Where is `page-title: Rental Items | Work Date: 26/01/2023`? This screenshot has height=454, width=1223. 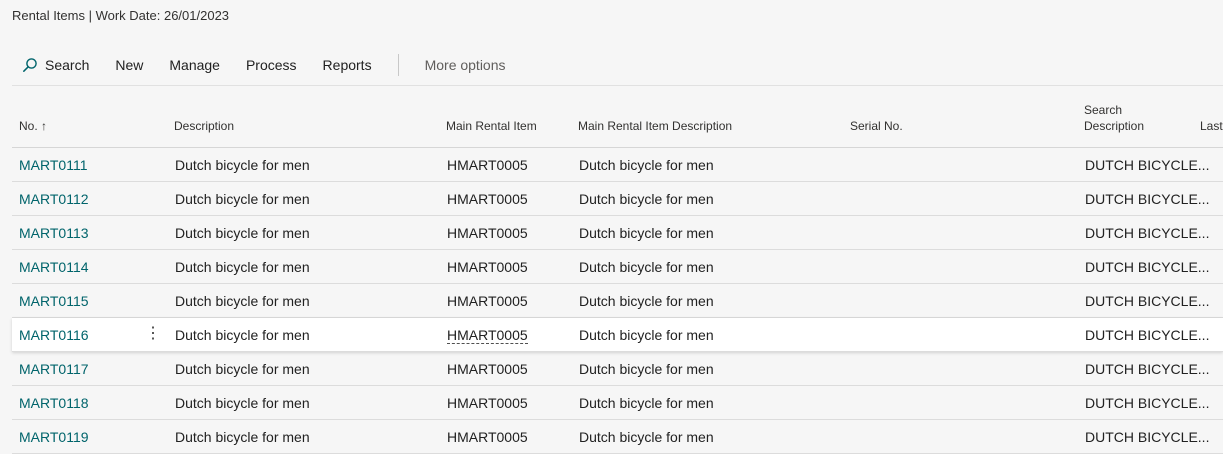 page-title: Rental Items | Work Date: 26/01/2023 is located at coordinates (121, 15).